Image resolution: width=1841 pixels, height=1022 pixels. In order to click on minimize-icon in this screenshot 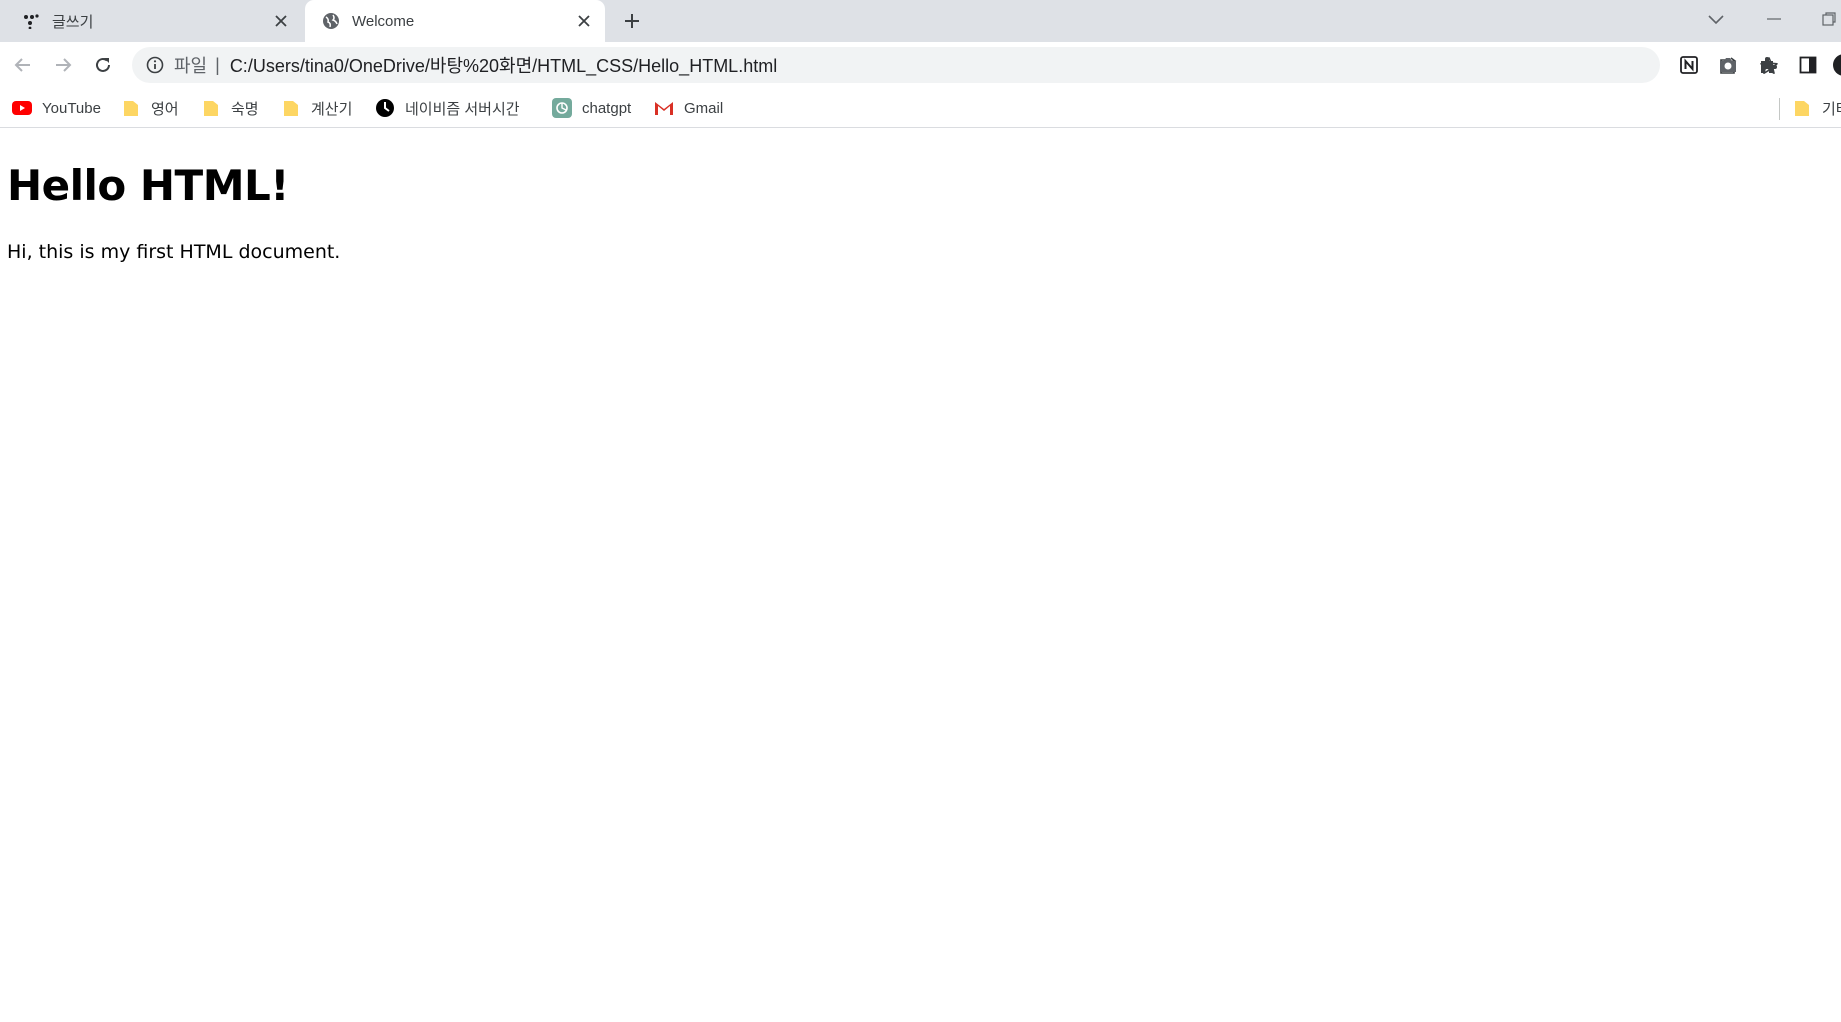, I will do `click(1774, 19)`.